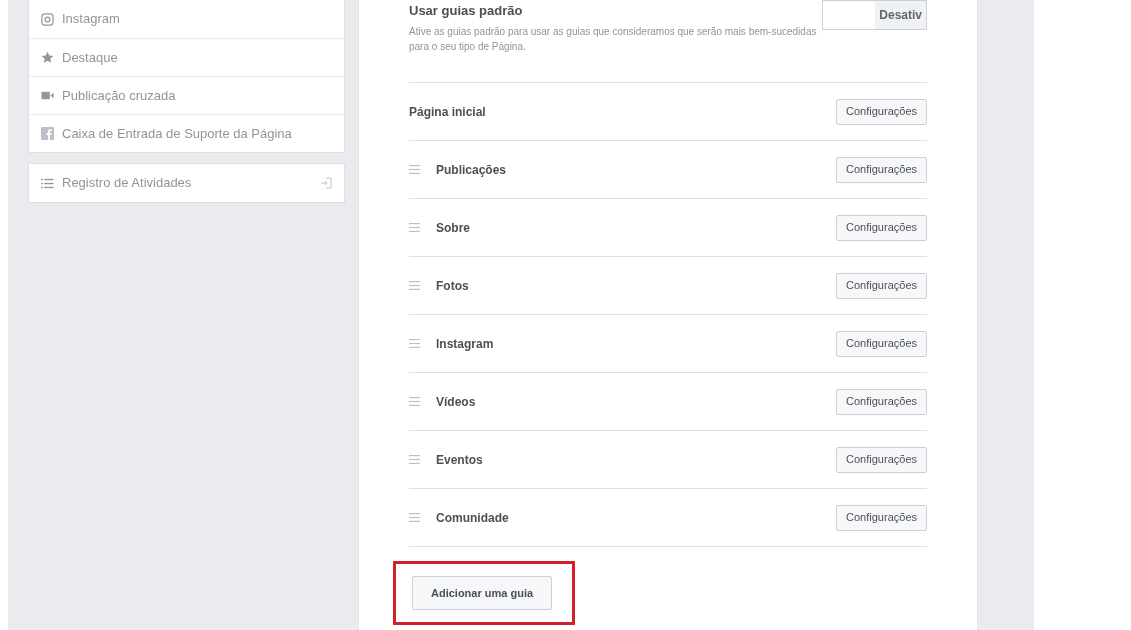  What do you see at coordinates (47, 95) in the screenshot?
I see `video-icon` at bounding box center [47, 95].